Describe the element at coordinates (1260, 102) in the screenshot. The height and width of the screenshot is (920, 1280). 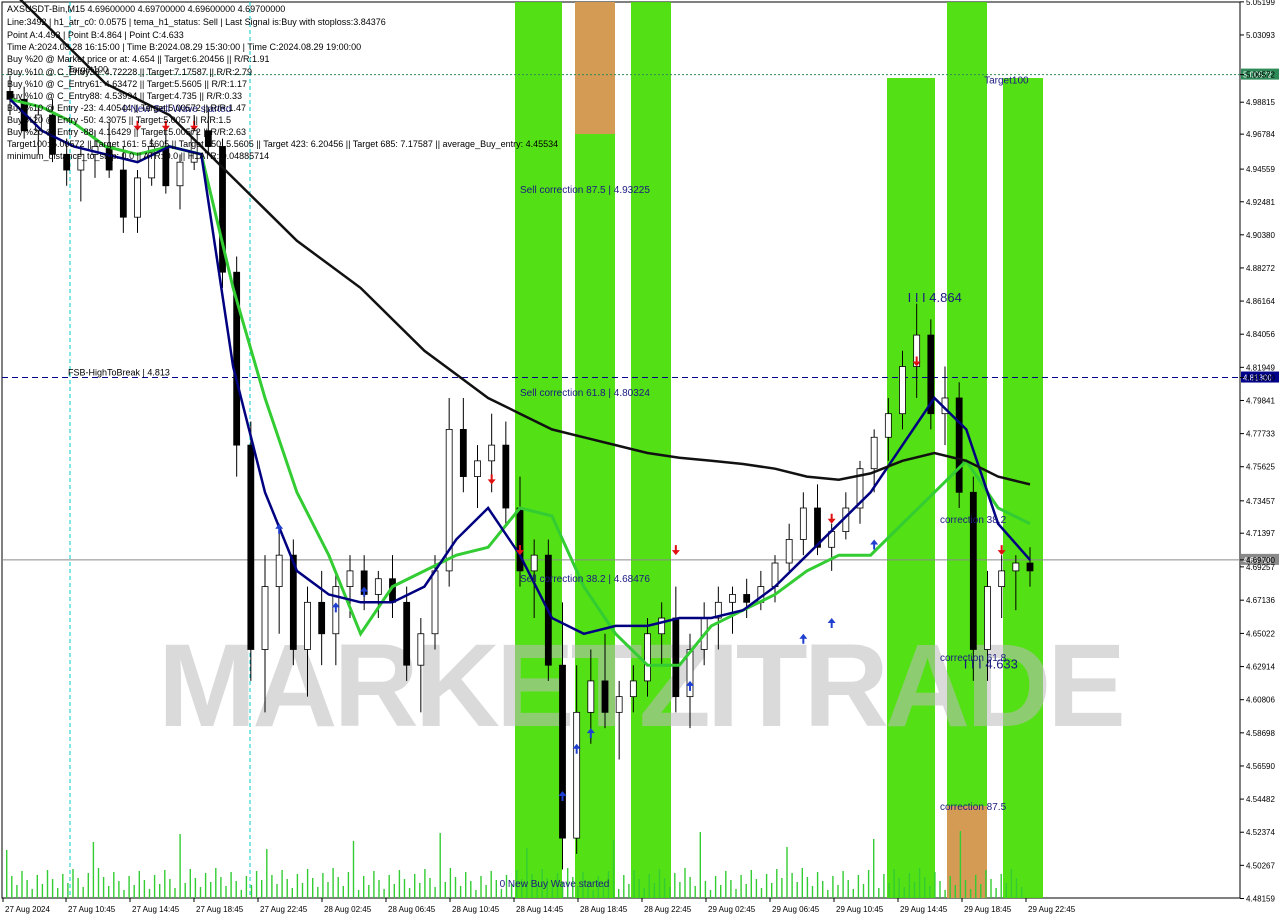
I see `y-tick-label: 4.98815` at that location.